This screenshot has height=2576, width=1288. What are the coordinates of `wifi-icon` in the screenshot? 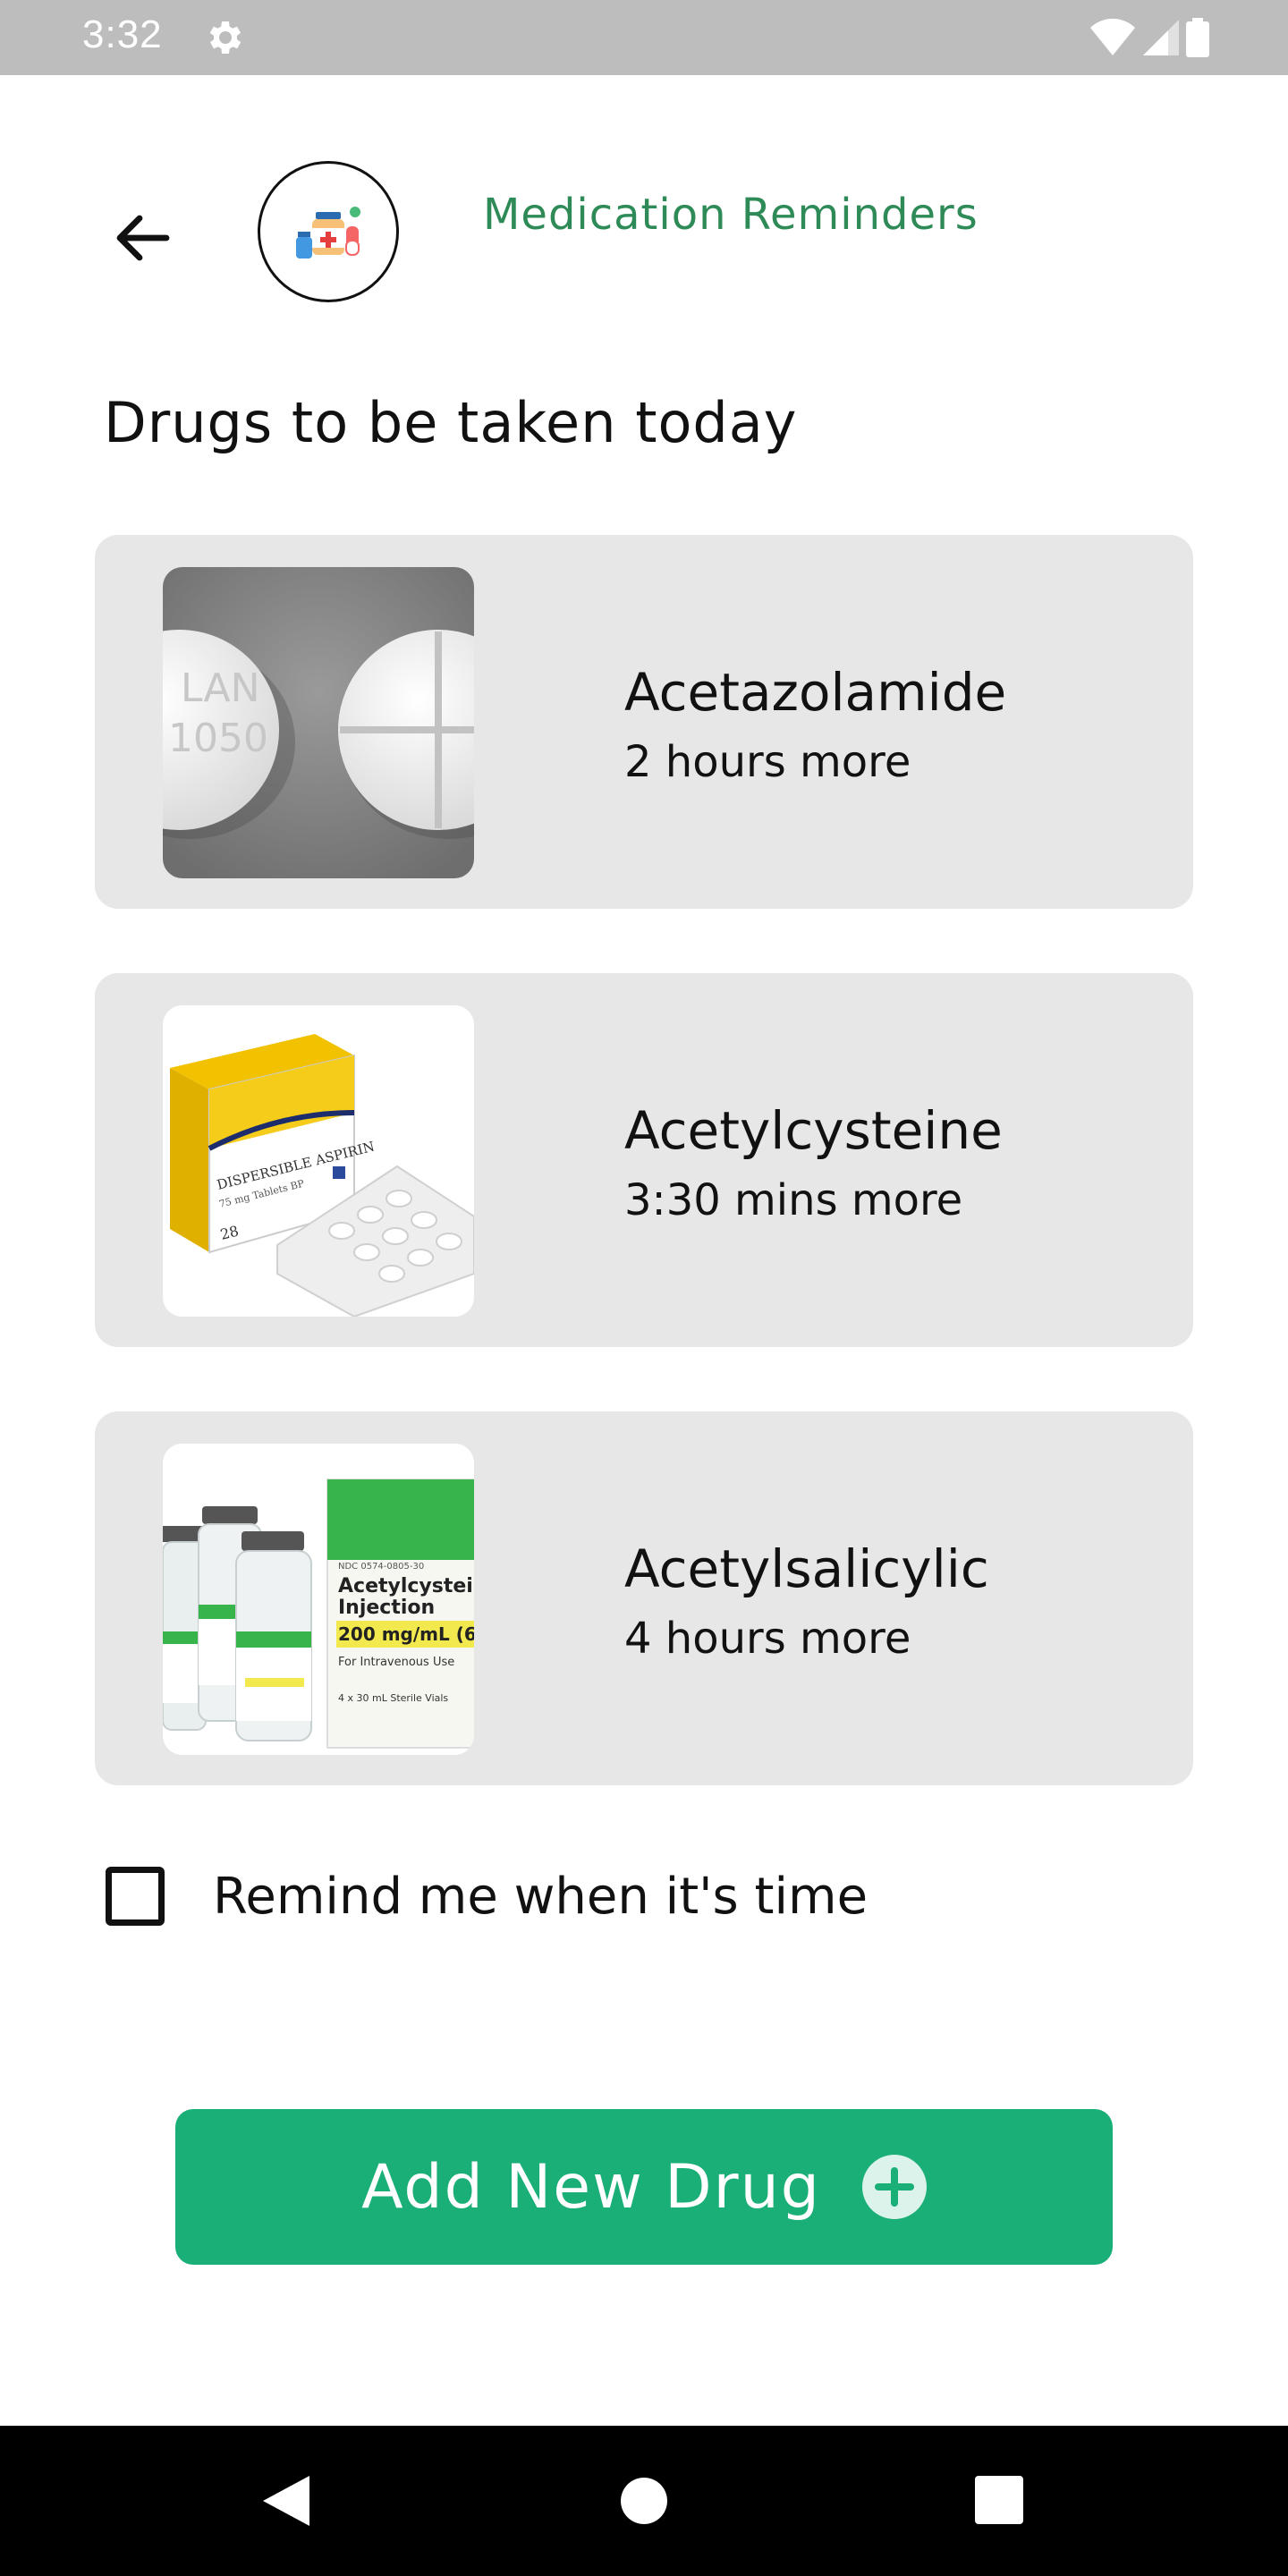 It's located at (1112, 36).